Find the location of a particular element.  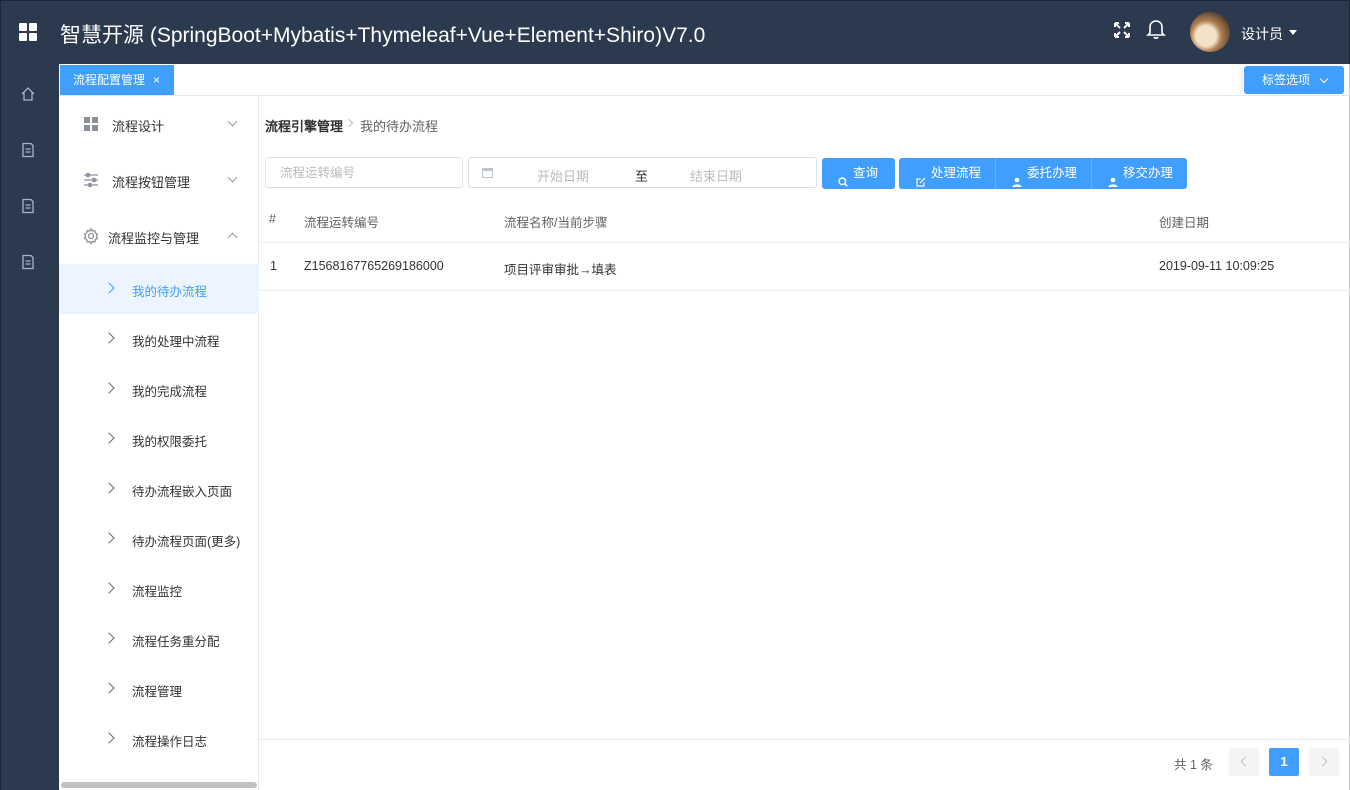

menu-item-flow-monitor: 流程监控 is located at coordinates (159, 589).